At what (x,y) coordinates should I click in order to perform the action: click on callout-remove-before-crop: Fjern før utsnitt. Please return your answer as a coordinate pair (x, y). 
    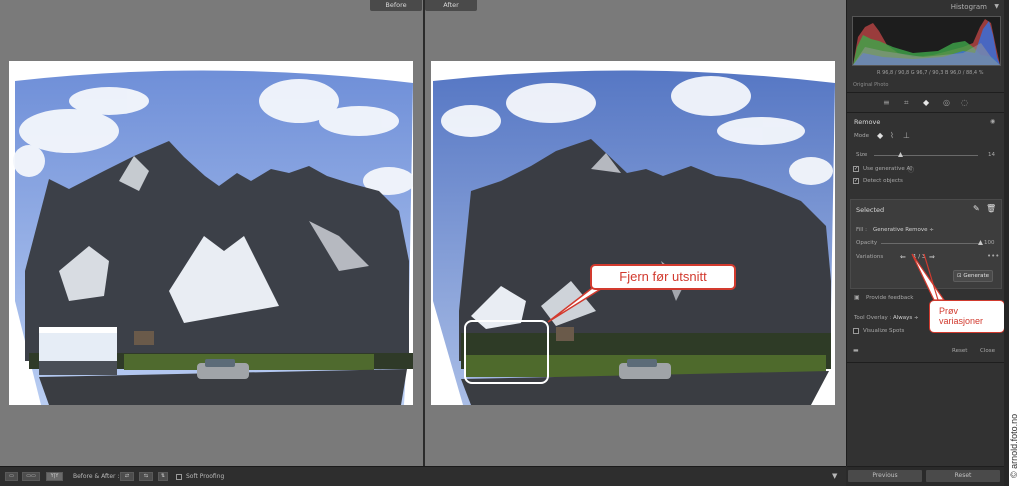
    Looking at the image, I should click on (663, 277).